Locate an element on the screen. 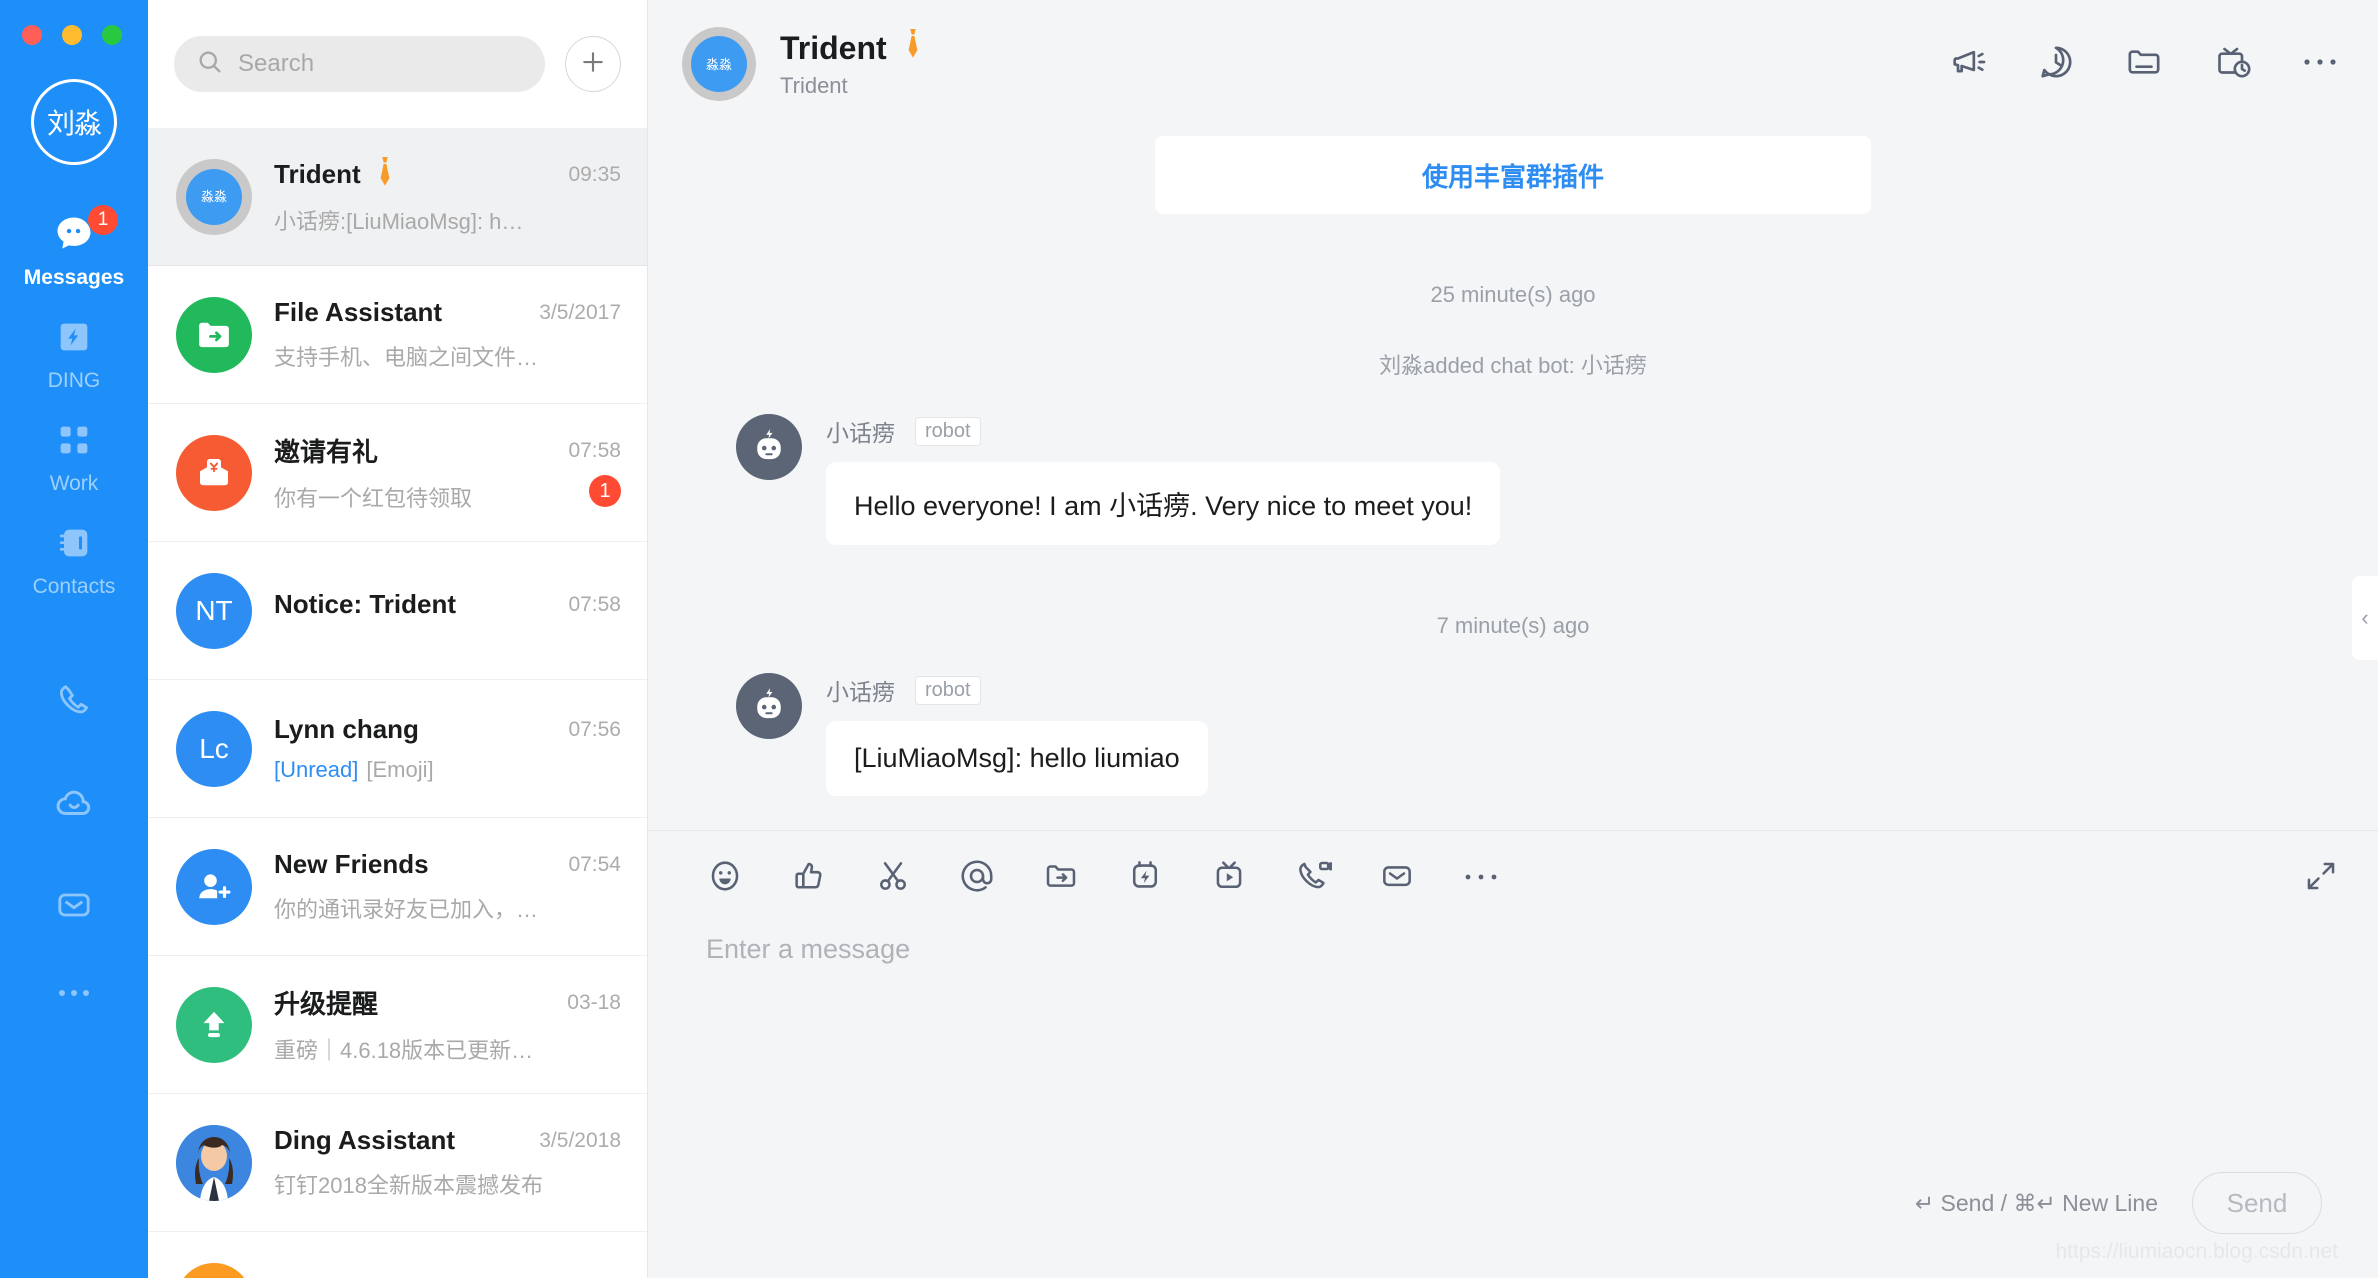 This screenshot has height=1278, width=2378. chat-list-header: Search is located at coordinates (397, 64).